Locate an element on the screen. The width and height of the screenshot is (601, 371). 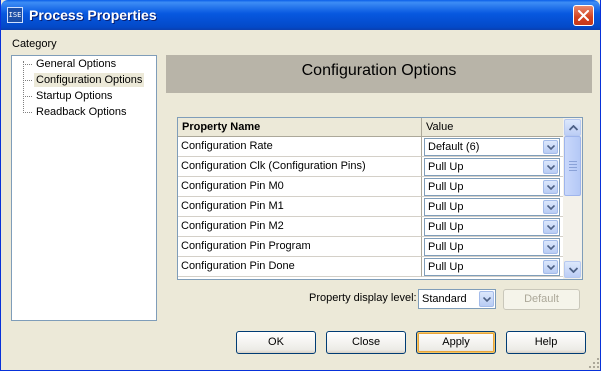
app-icon: ISE is located at coordinates (15, 15).